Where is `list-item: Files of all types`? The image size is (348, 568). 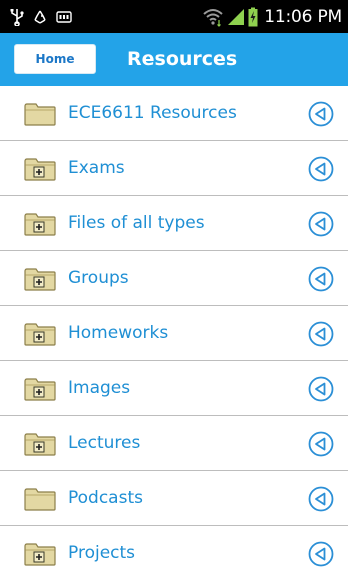
list-item: Files of all types is located at coordinates (174, 223).